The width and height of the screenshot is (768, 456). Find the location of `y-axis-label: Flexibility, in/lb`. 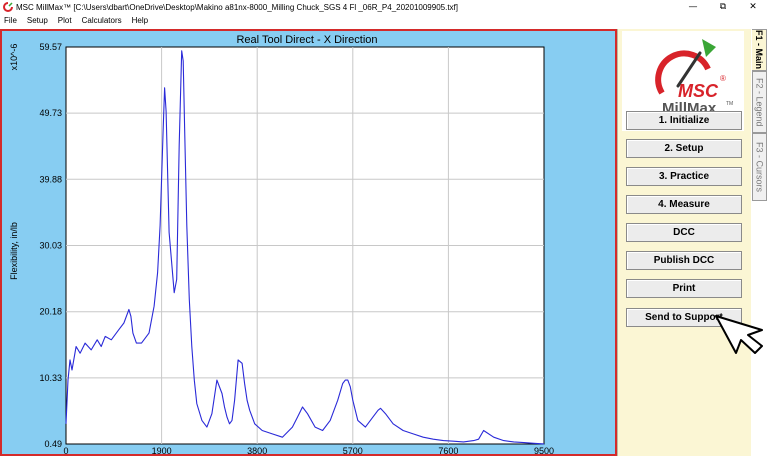

y-axis-label: Flexibility, in/lb is located at coordinates (14, 251).